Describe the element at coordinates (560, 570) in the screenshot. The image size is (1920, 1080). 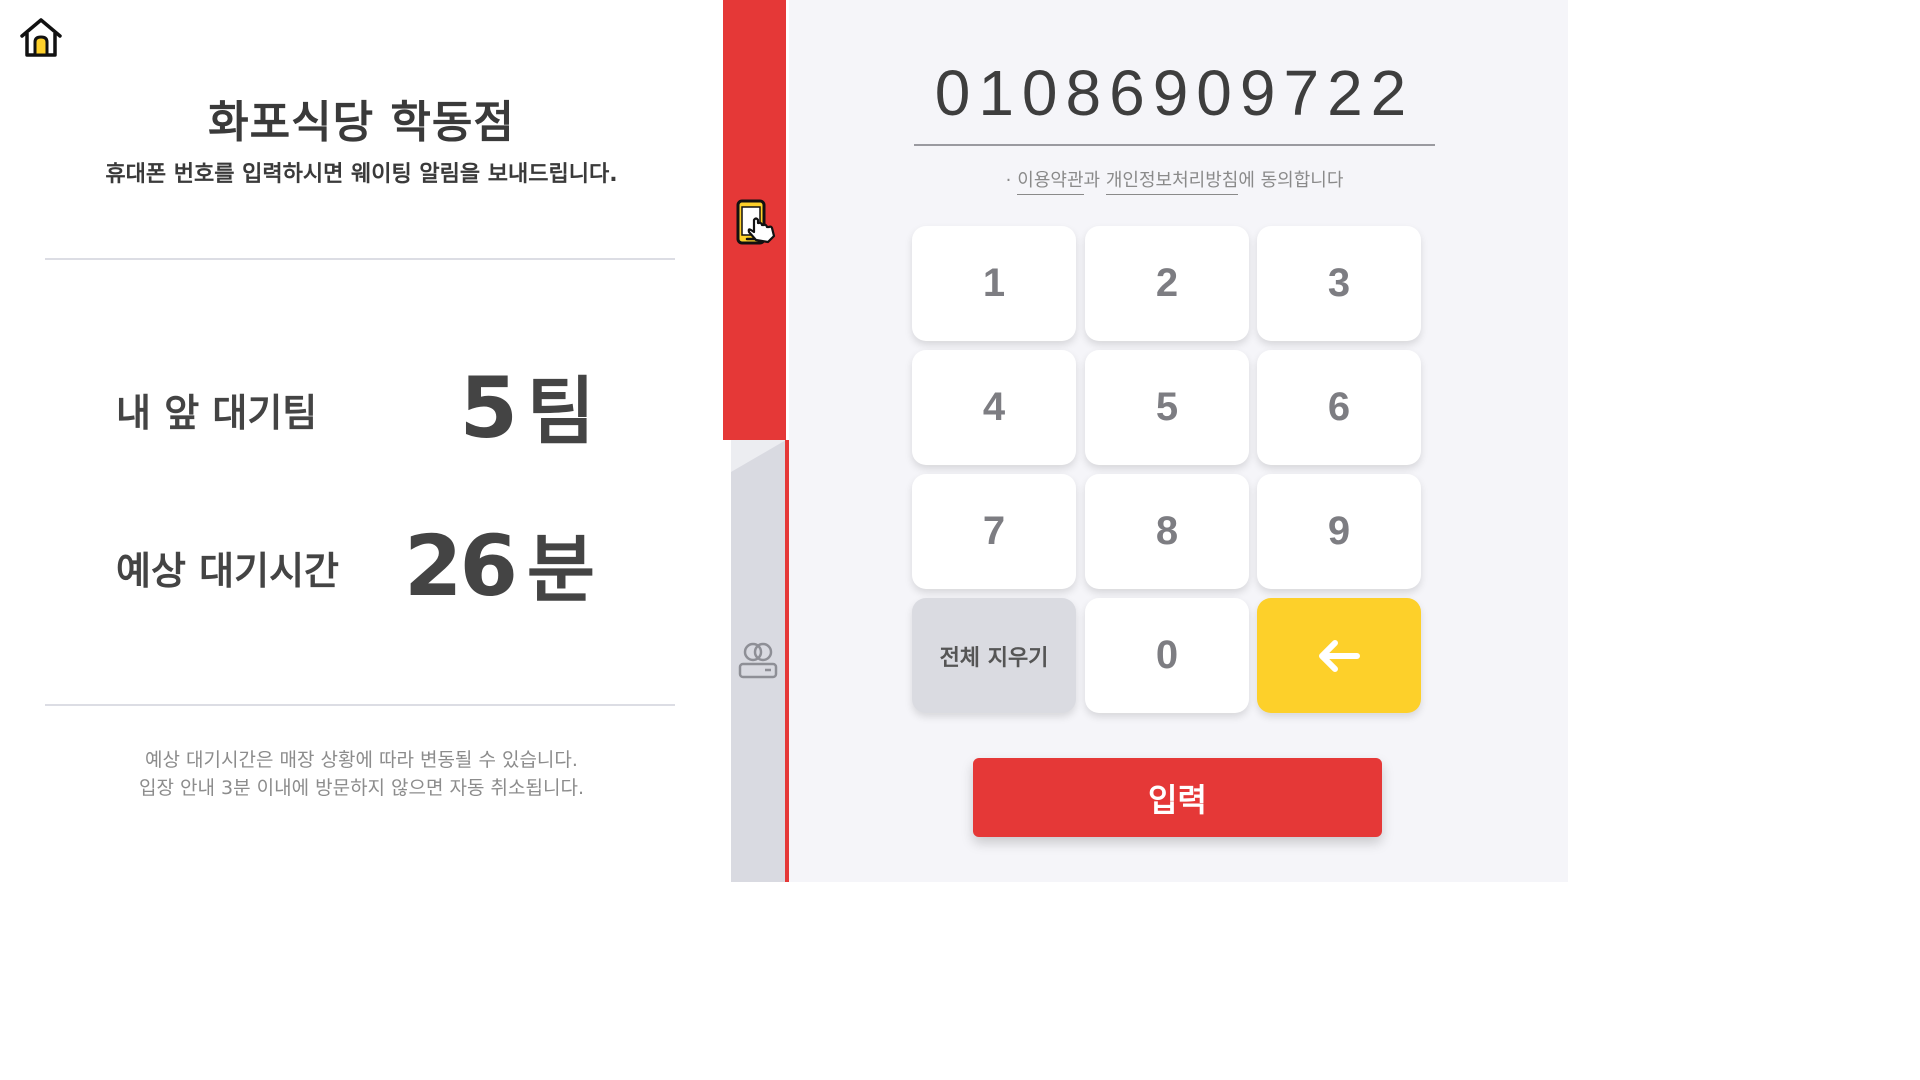
I see `wait-time-unit: 분` at that location.